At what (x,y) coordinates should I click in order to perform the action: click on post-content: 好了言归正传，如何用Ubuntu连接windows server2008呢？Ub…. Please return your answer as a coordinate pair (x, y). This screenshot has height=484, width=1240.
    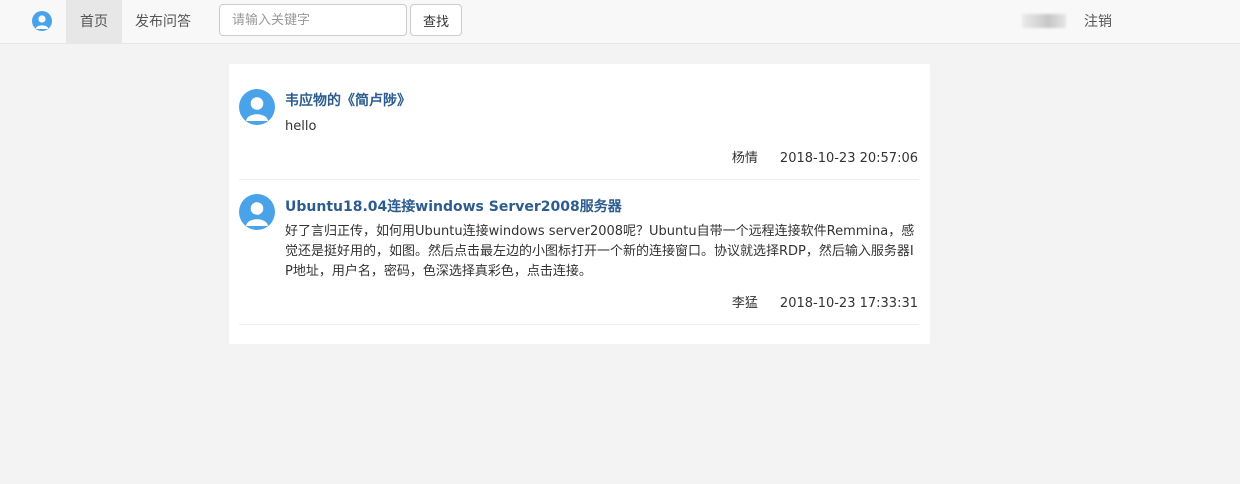
    Looking at the image, I should click on (600, 251).